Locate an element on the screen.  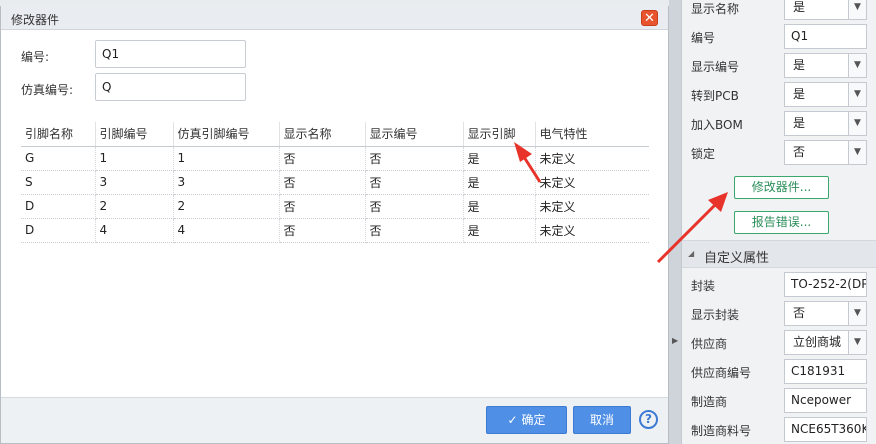
property-row: 供应商 立创商城 ▼ is located at coordinates (779, 342).